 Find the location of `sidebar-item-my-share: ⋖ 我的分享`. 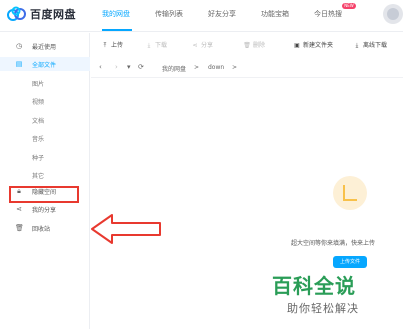

sidebar-item-my-share: ⋖ 我的分享 is located at coordinates (45, 209).